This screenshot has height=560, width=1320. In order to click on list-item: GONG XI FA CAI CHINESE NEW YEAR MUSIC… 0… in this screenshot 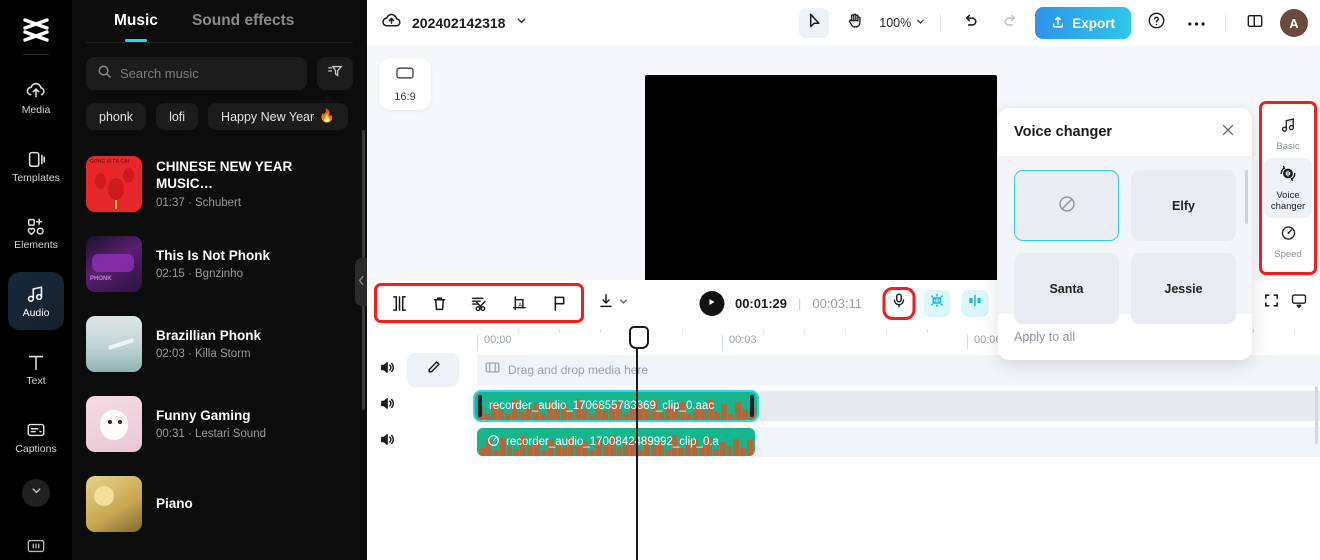, I will do `click(226, 184)`.